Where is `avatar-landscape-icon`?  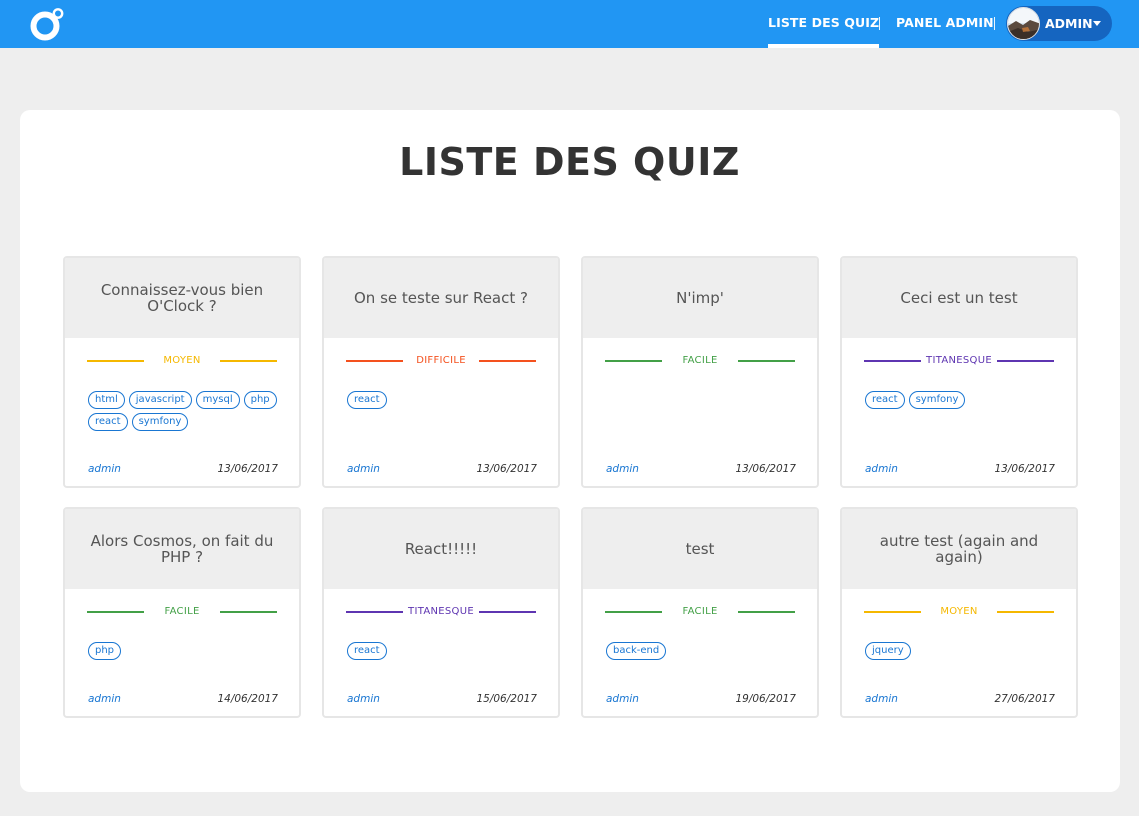 avatar-landscape-icon is located at coordinates (1023, 23).